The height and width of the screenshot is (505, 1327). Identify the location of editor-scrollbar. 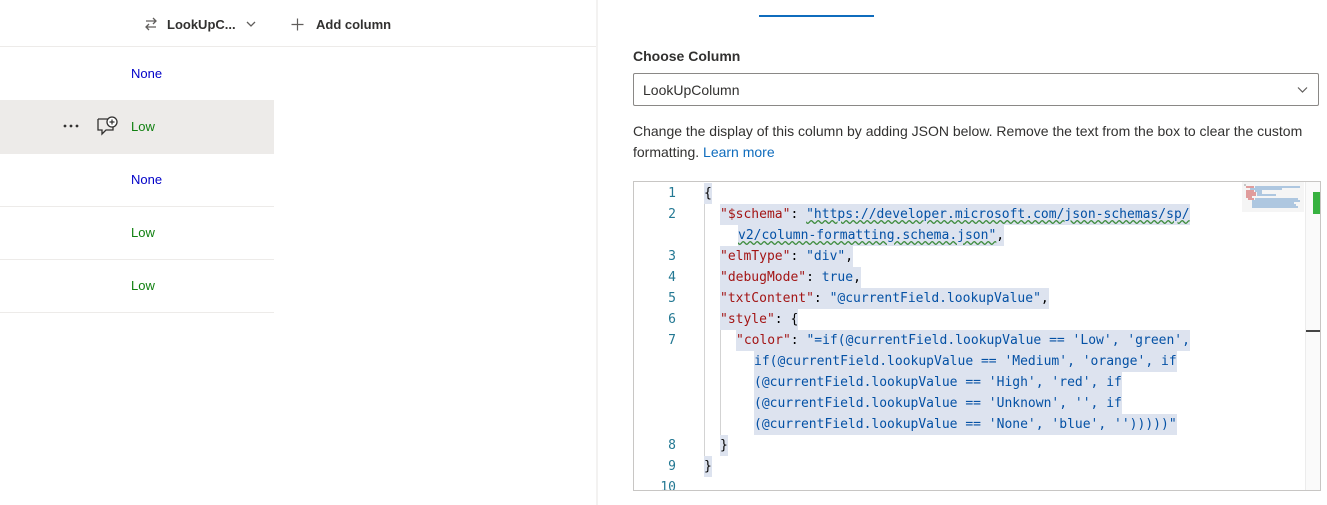
(1312, 336).